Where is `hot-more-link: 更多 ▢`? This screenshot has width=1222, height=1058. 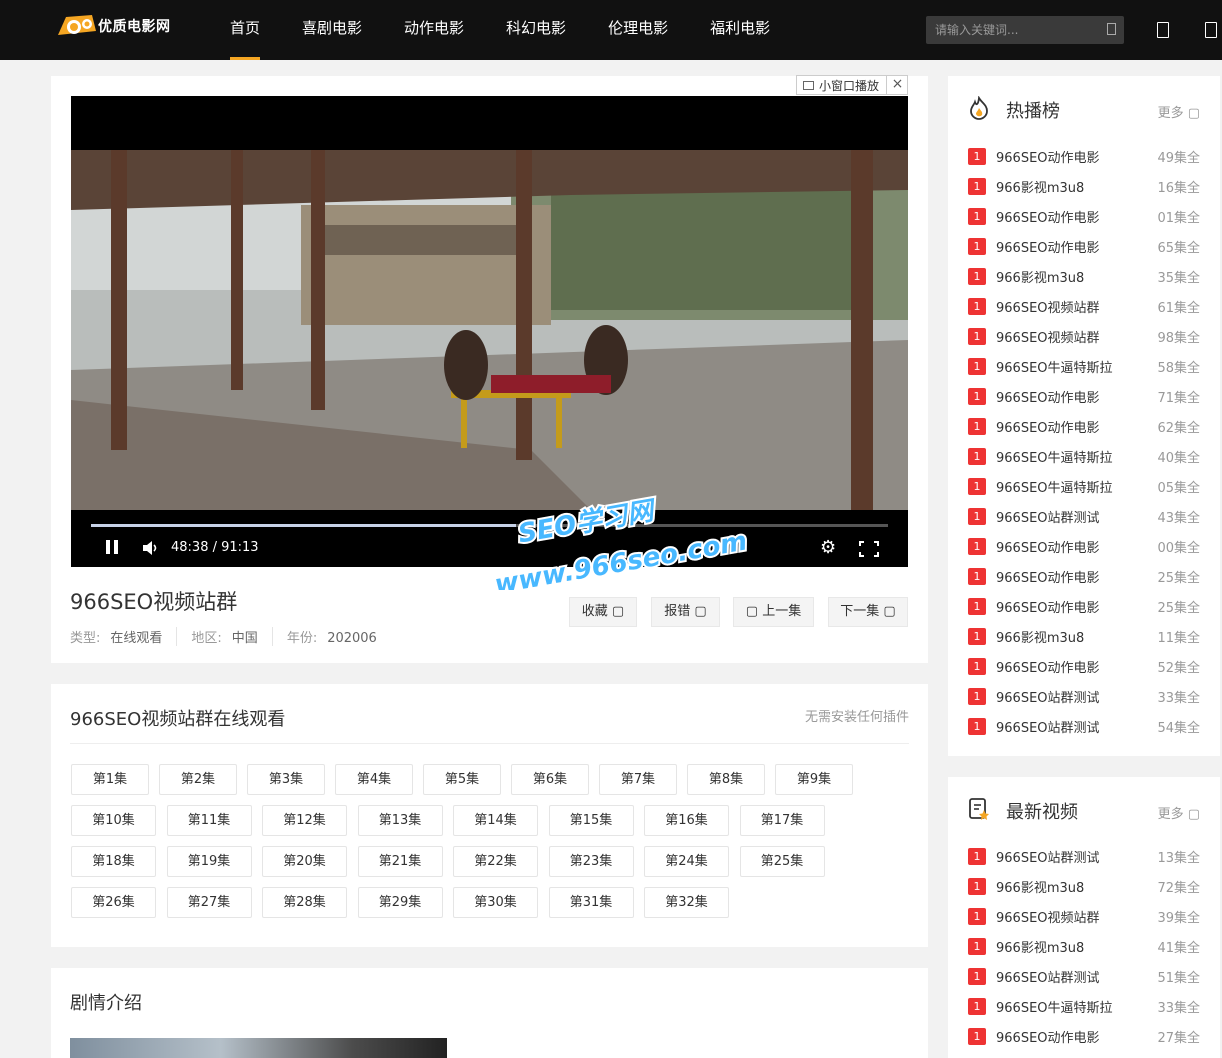 hot-more-link: 更多 ▢ is located at coordinates (1179, 111).